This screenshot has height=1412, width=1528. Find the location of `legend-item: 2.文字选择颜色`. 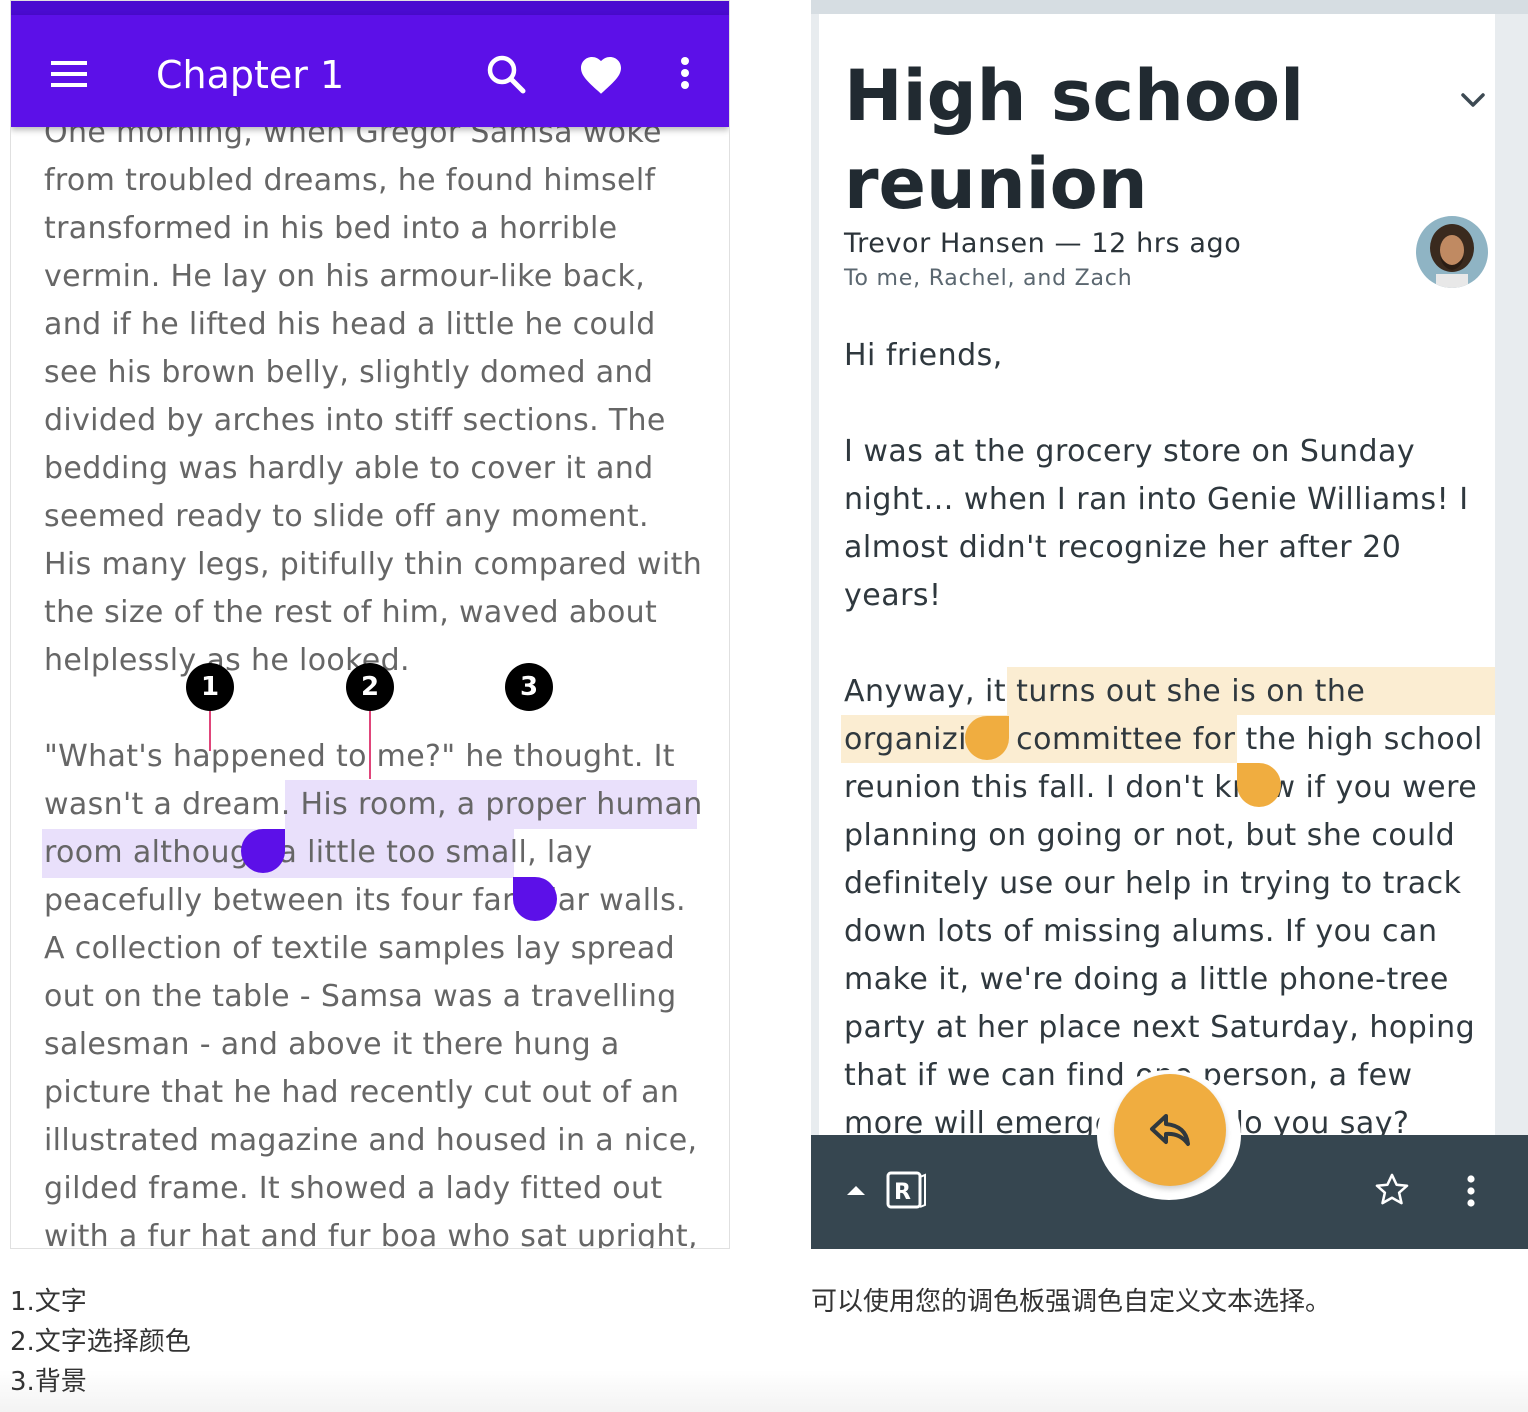

legend-item: 2.文字选择颜色 is located at coordinates (100, 1342).